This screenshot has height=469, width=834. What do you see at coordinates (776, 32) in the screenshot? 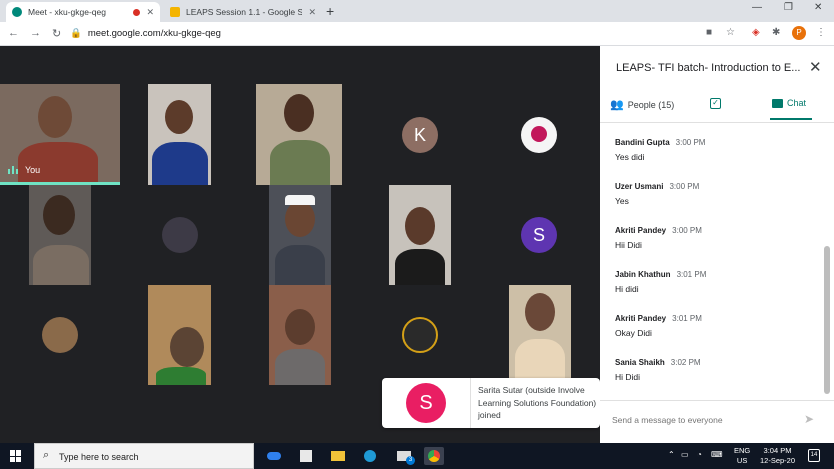
I see `extensions-icon: ✱` at bounding box center [776, 32].